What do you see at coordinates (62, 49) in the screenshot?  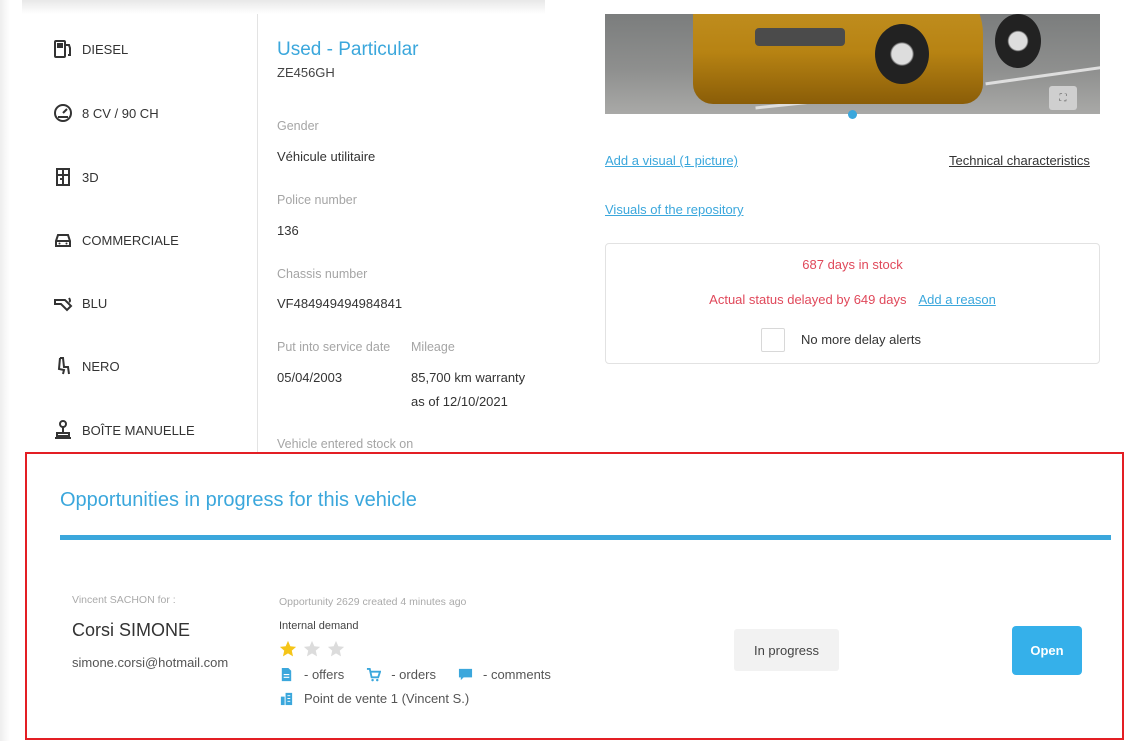 I see `fuel-pump-icon` at bounding box center [62, 49].